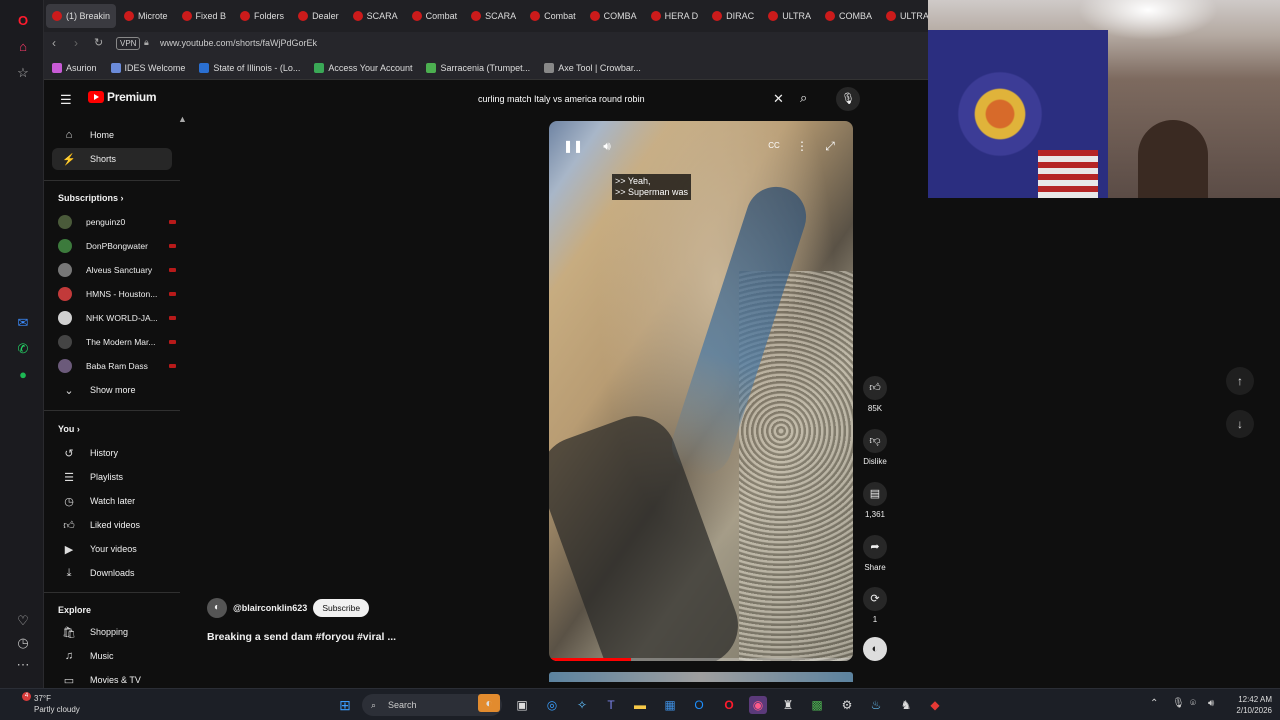 The height and width of the screenshot is (720, 1280). Describe the element at coordinates (341, 608) in the screenshot. I see `subscribe-button: Subscribe` at that location.